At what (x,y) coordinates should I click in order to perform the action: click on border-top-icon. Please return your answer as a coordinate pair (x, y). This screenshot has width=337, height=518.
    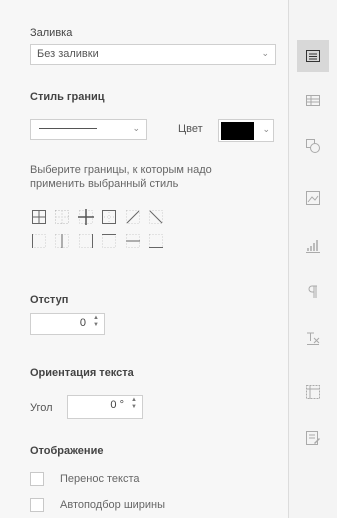
    Looking at the image, I should click on (109, 241).